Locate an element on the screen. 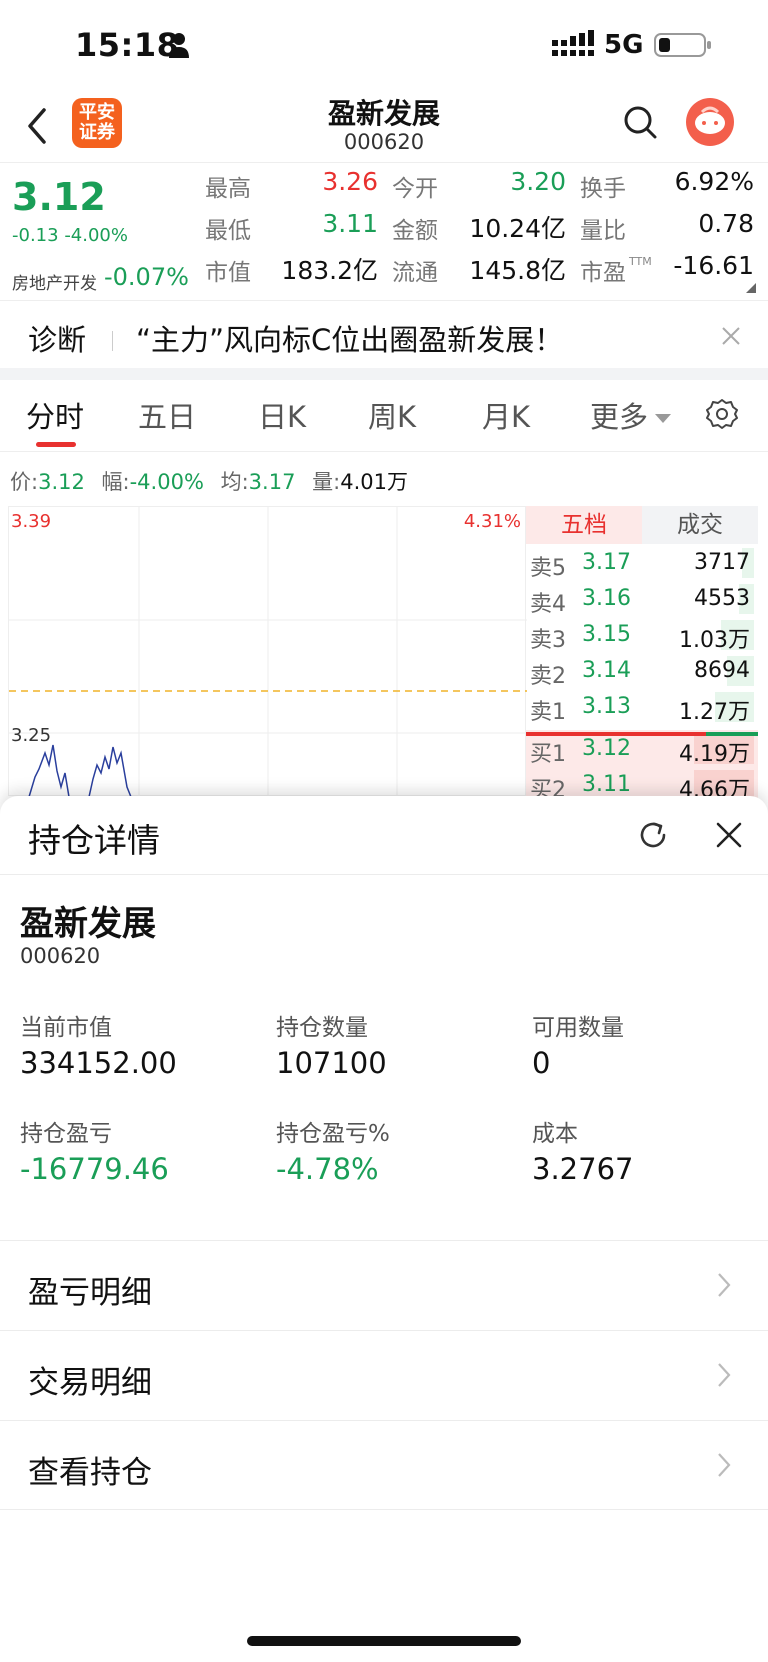 The width and height of the screenshot is (768, 1662). back-icon is located at coordinates (37, 126).